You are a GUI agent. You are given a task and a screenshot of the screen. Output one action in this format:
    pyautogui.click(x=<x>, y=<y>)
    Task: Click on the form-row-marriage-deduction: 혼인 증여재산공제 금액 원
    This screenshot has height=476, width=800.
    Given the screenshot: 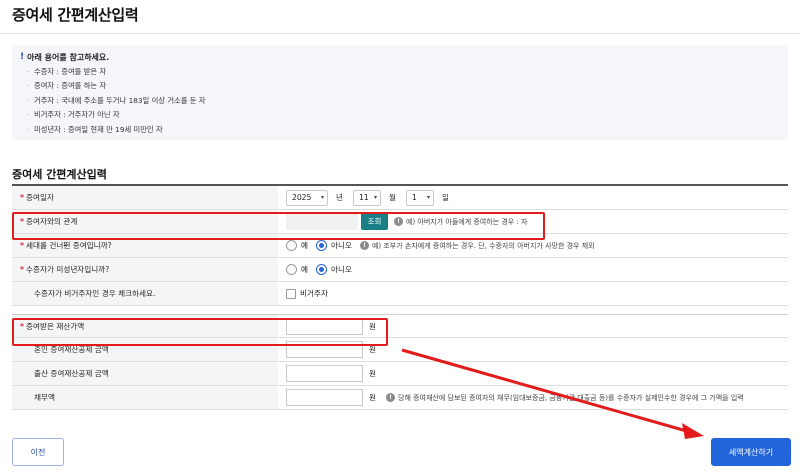 What is the action you would take?
    pyautogui.click(x=400, y=350)
    